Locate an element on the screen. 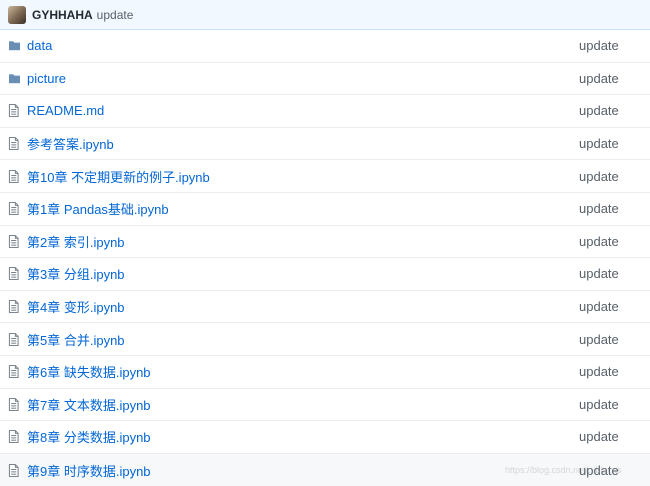 This screenshot has height=486, width=650. file-row: 第8章 分类数据.ipynb update is located at coordinates (325, 437).